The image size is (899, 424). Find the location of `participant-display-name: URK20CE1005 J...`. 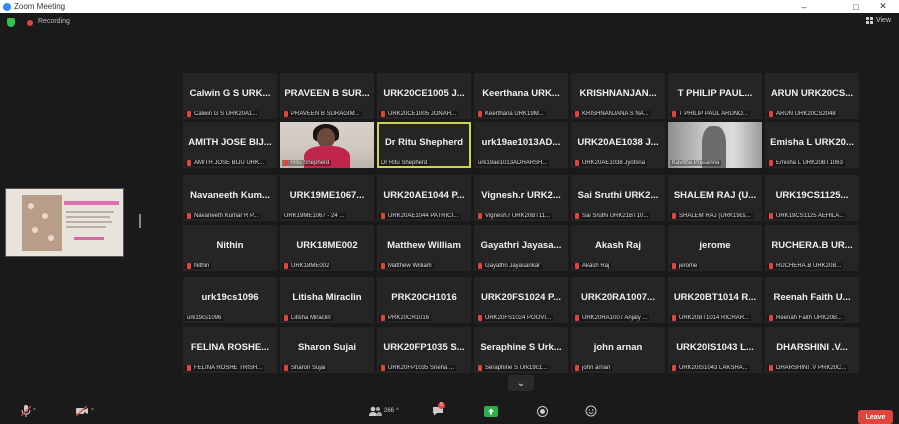

participant-display-name: URK20CE1005 J... is located at coordinates (424, 93).